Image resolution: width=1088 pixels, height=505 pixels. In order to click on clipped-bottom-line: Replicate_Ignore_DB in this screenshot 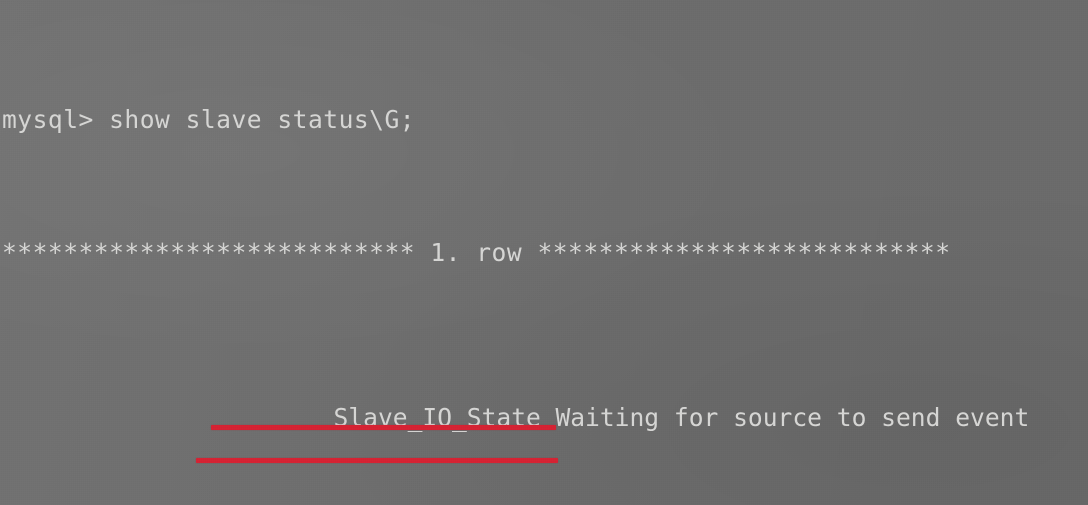, I will do `click(544, 502)`.